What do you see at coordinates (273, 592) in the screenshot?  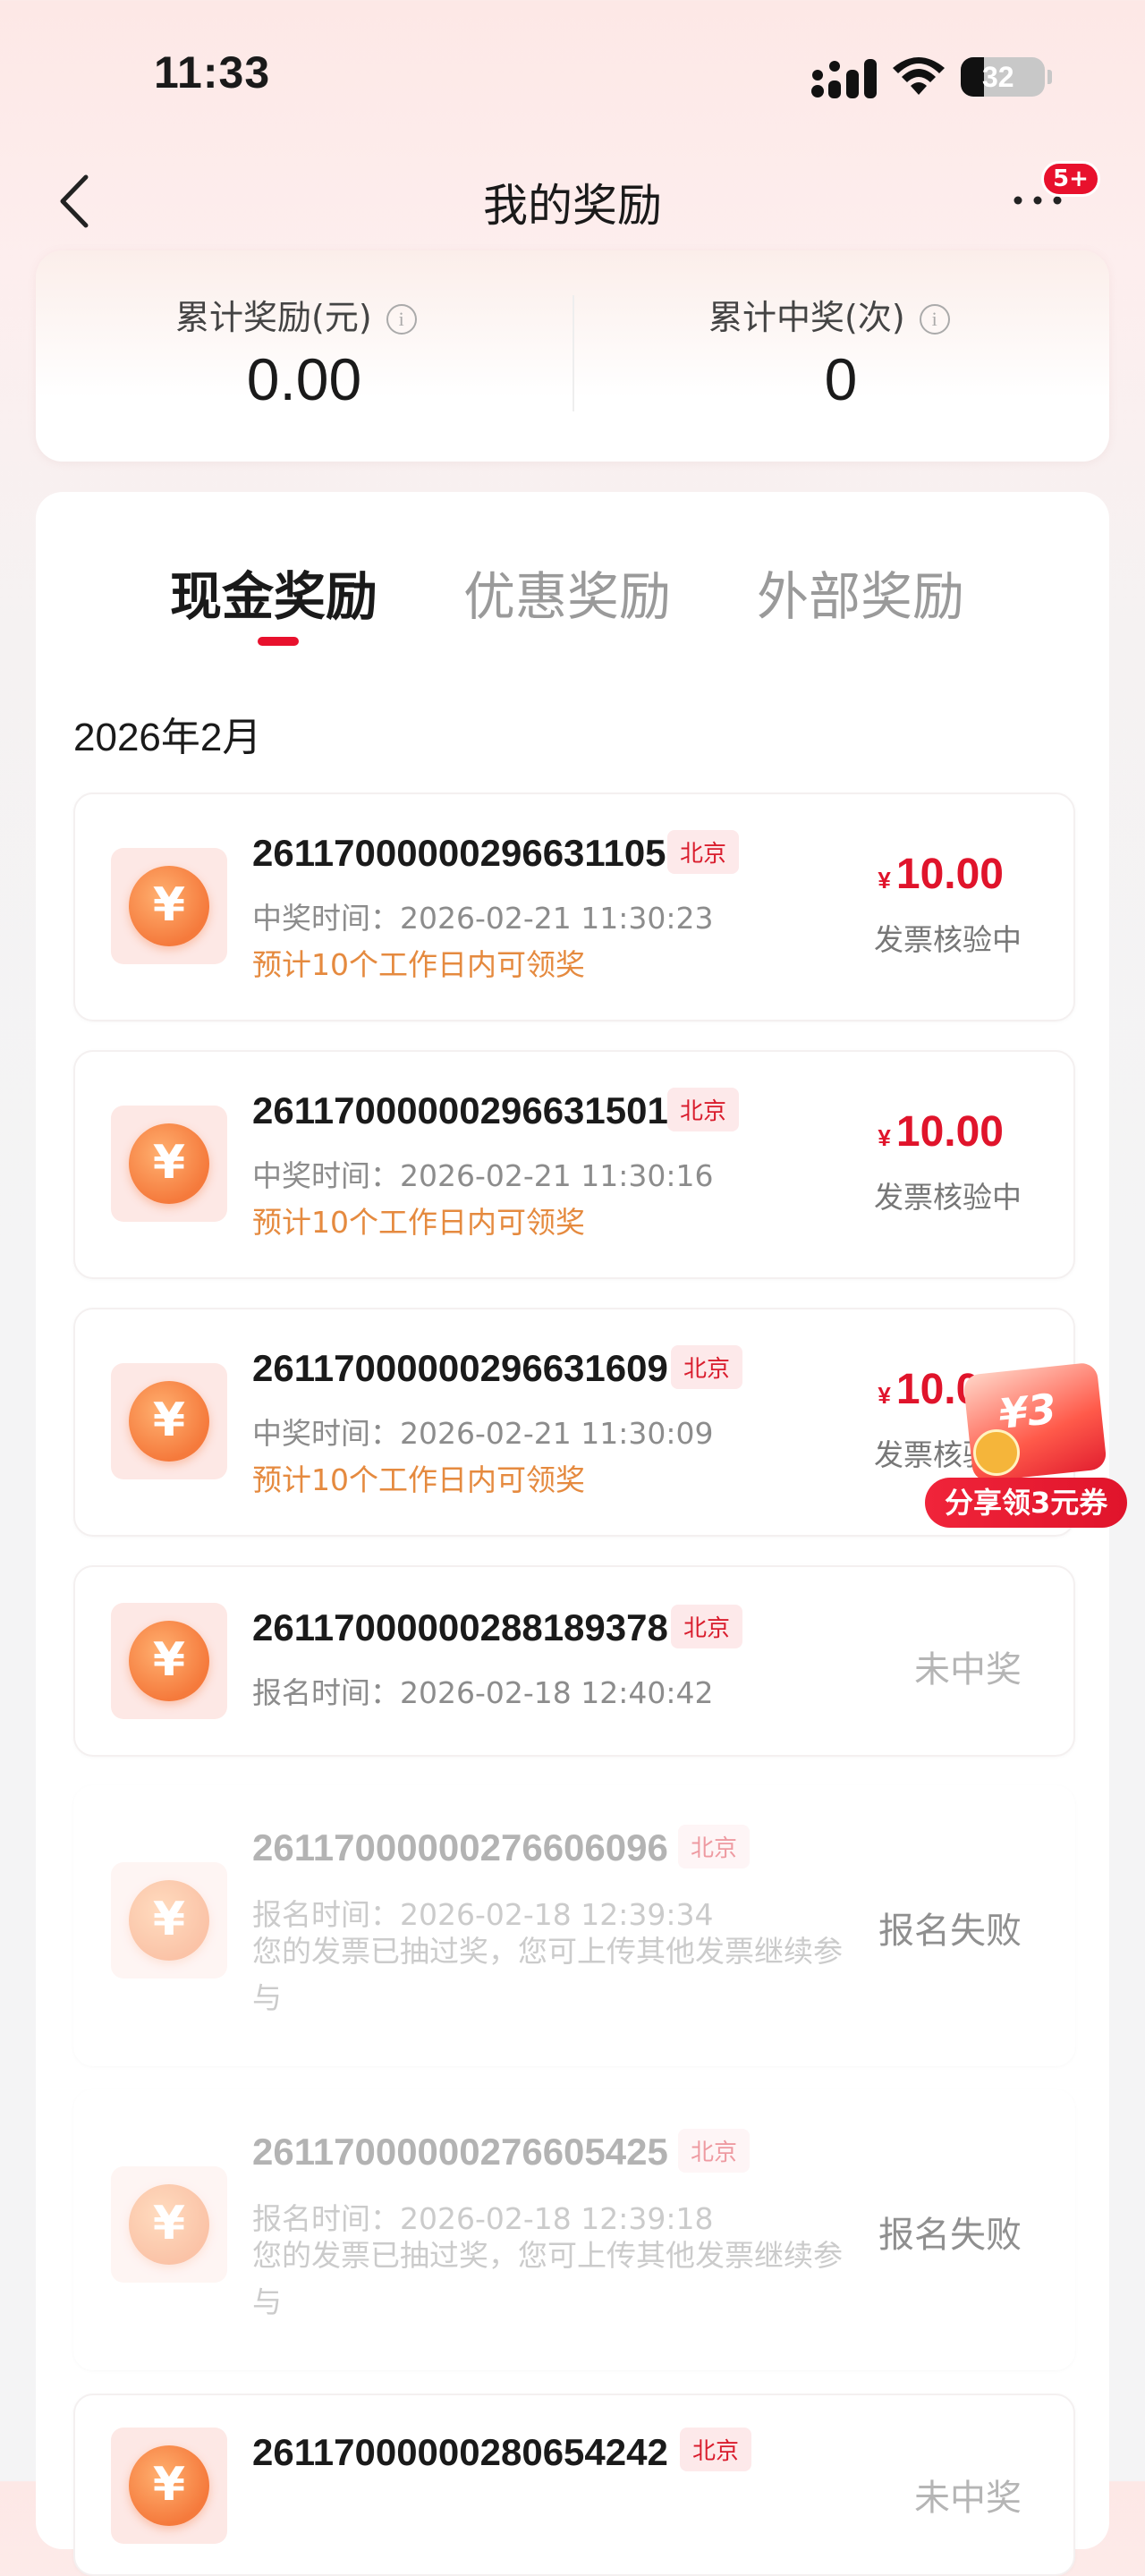 I see `tab-cash-reward: 现金奖励` at bounding box center [273, 592].